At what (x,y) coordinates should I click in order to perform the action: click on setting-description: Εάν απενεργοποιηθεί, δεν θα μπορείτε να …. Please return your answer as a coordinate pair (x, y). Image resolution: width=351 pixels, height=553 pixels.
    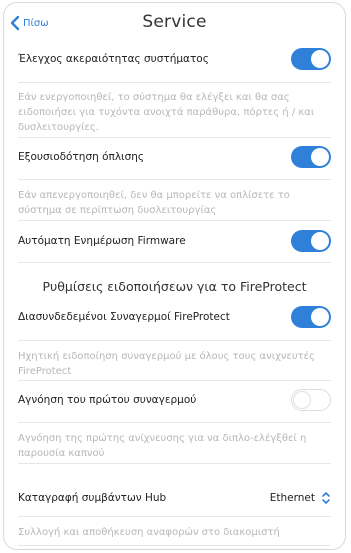
    Looking at the image, I should click on (154, 203).